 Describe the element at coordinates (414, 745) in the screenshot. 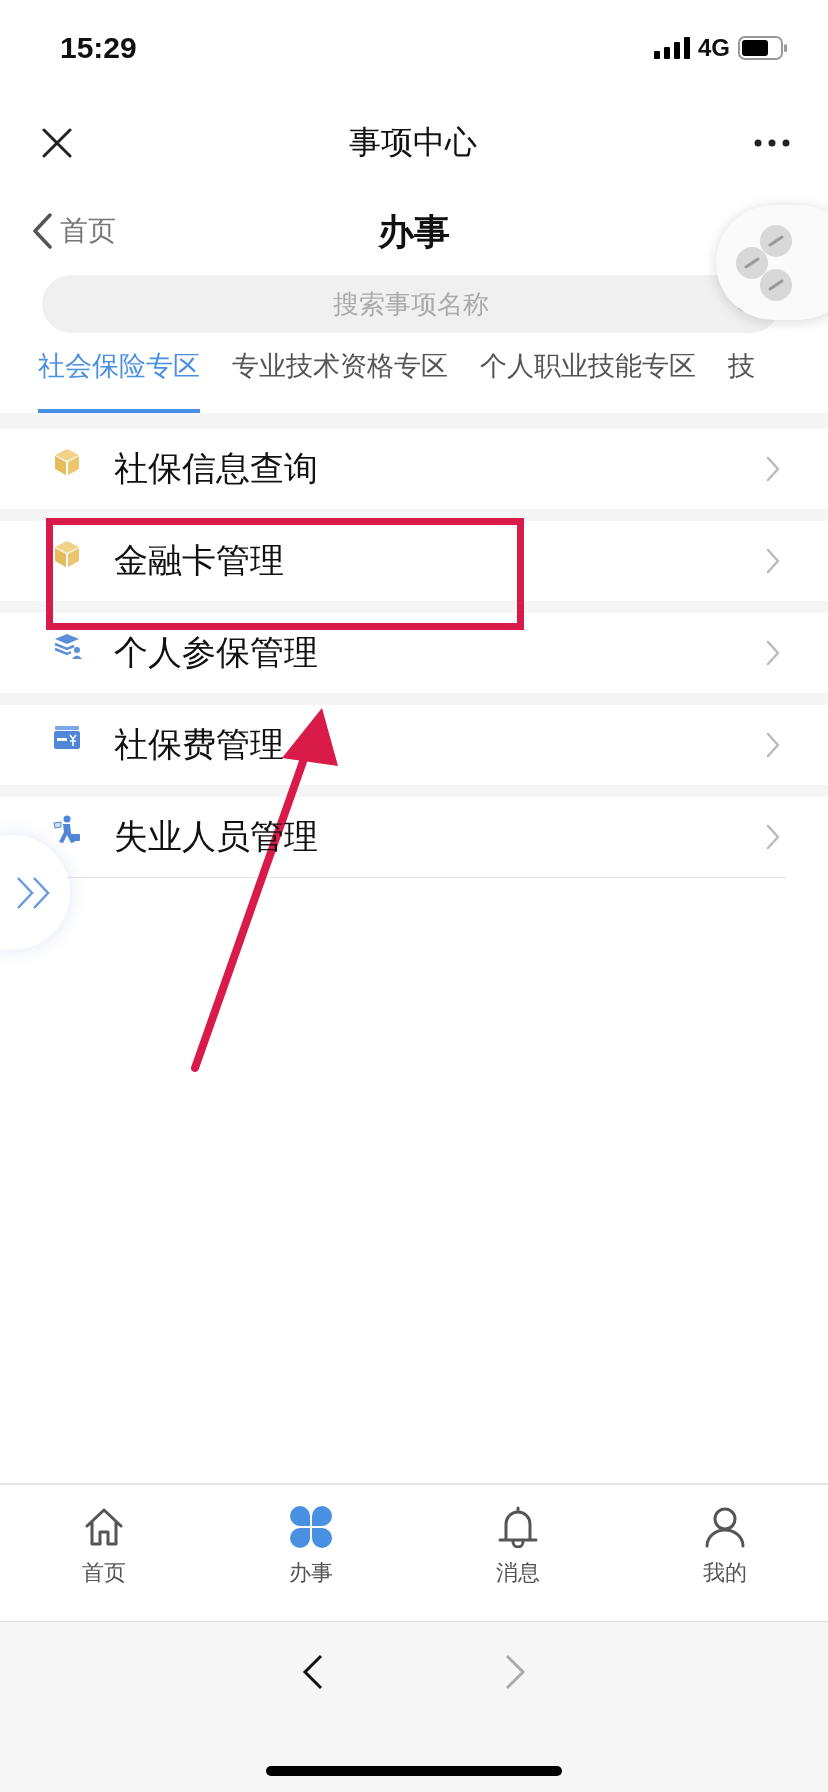

I see `service-row: 社保费管理` at that location.